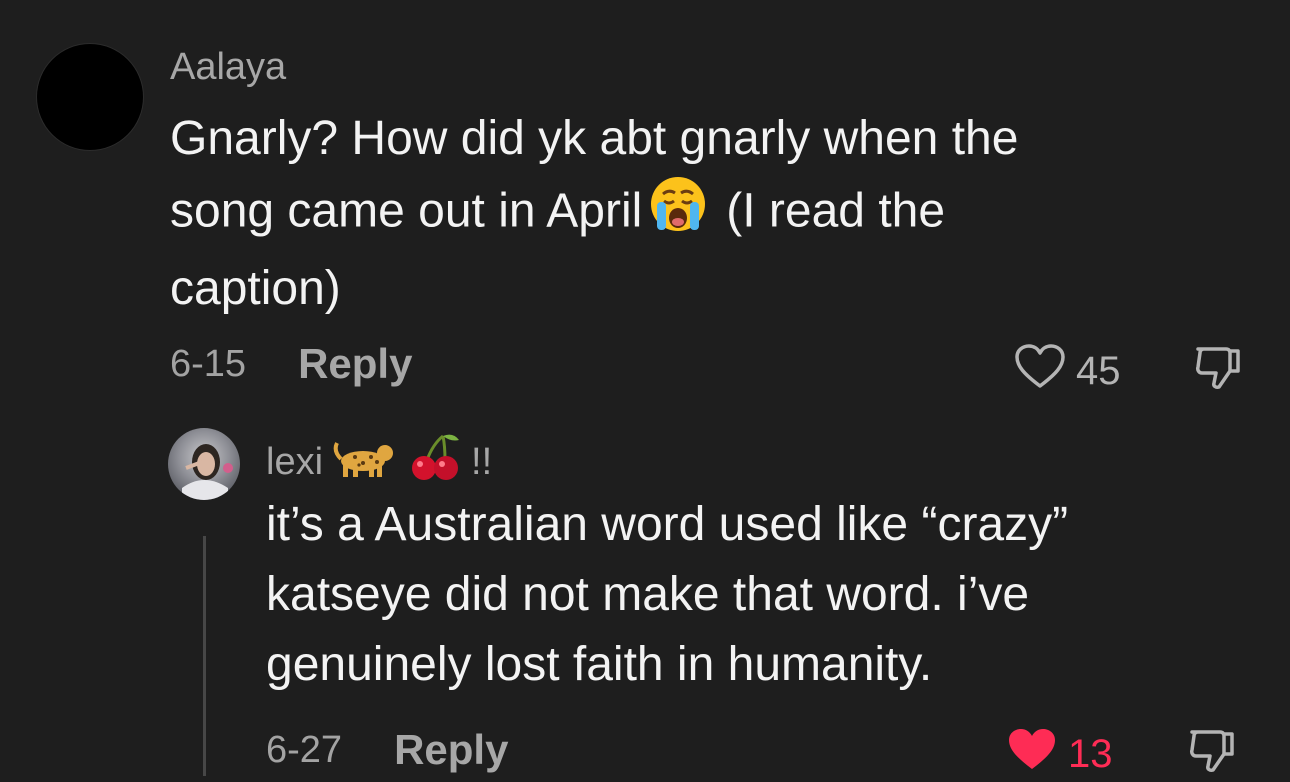  I want to click on heart-filled-icon, so click(1032, 754).